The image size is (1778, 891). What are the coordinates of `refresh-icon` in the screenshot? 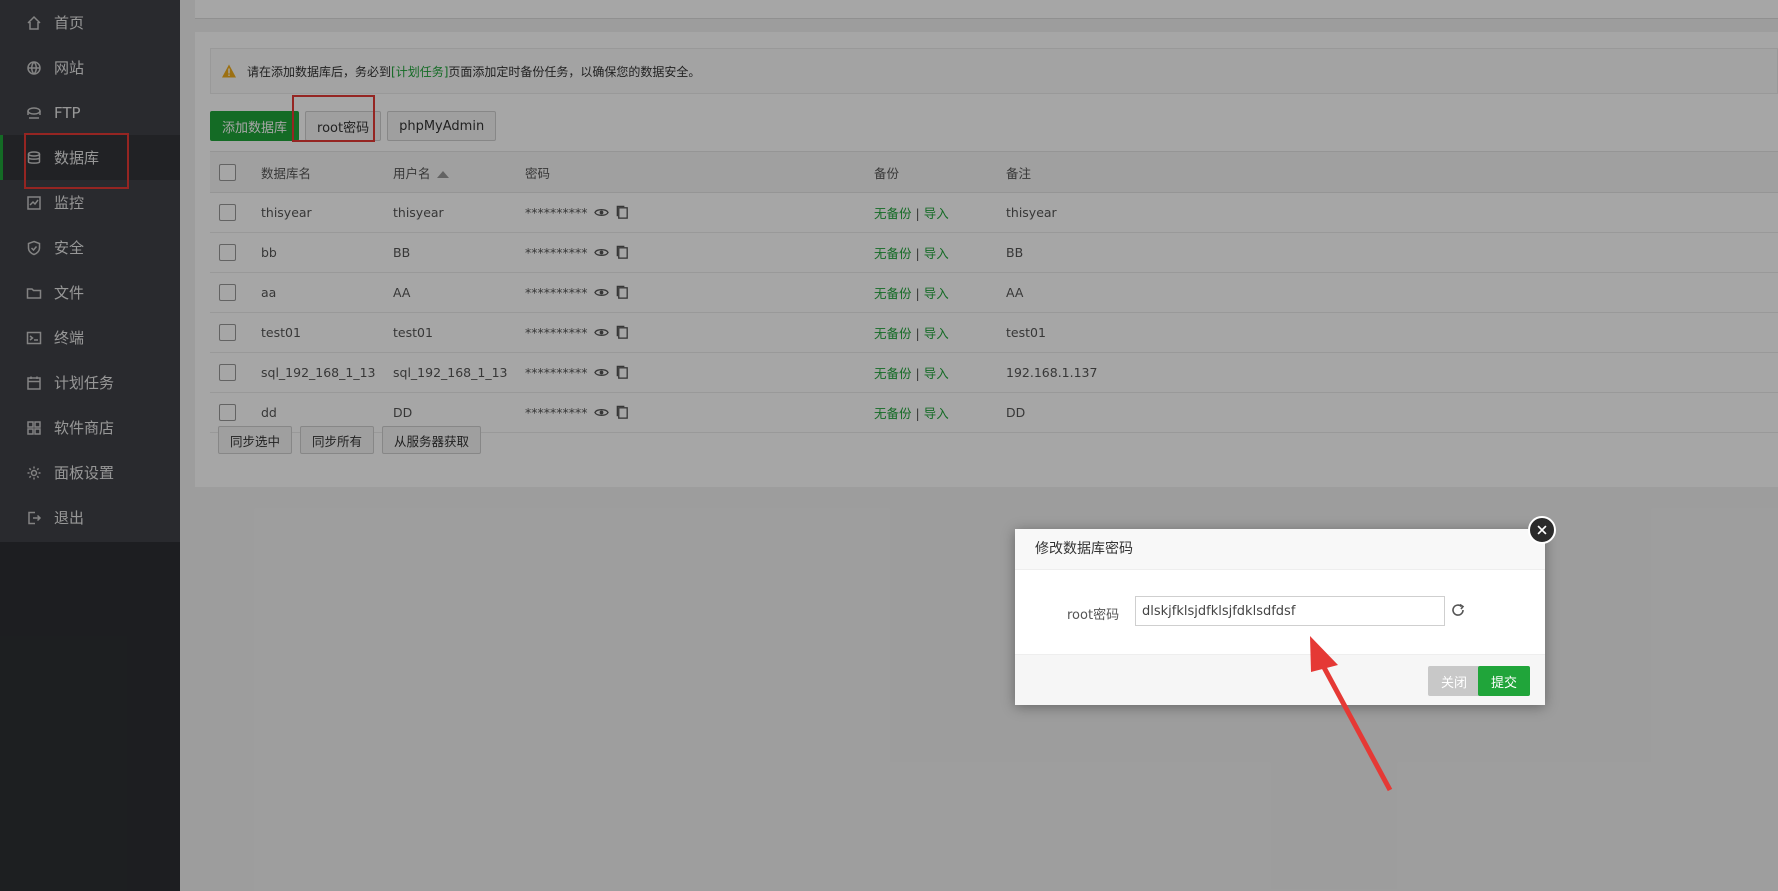 It's located at (1458, 610).